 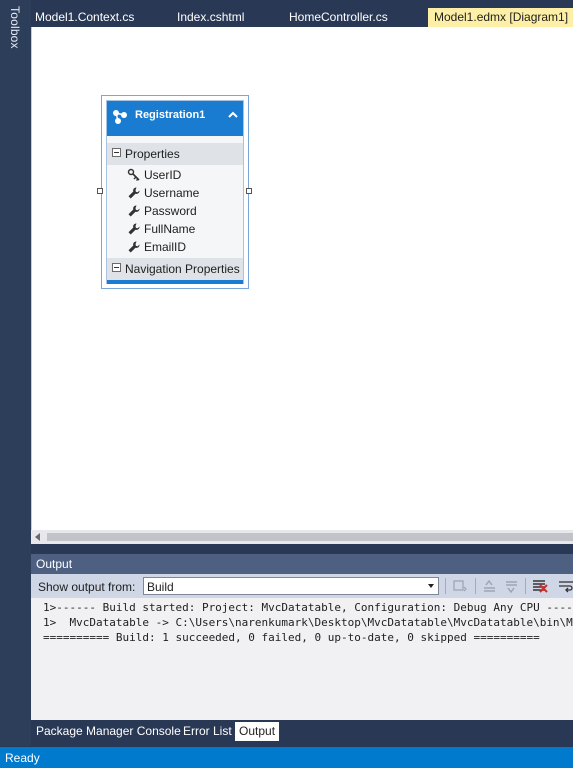 I want to click on toolbox-label: Toolbox, so click(x=15, y=27).